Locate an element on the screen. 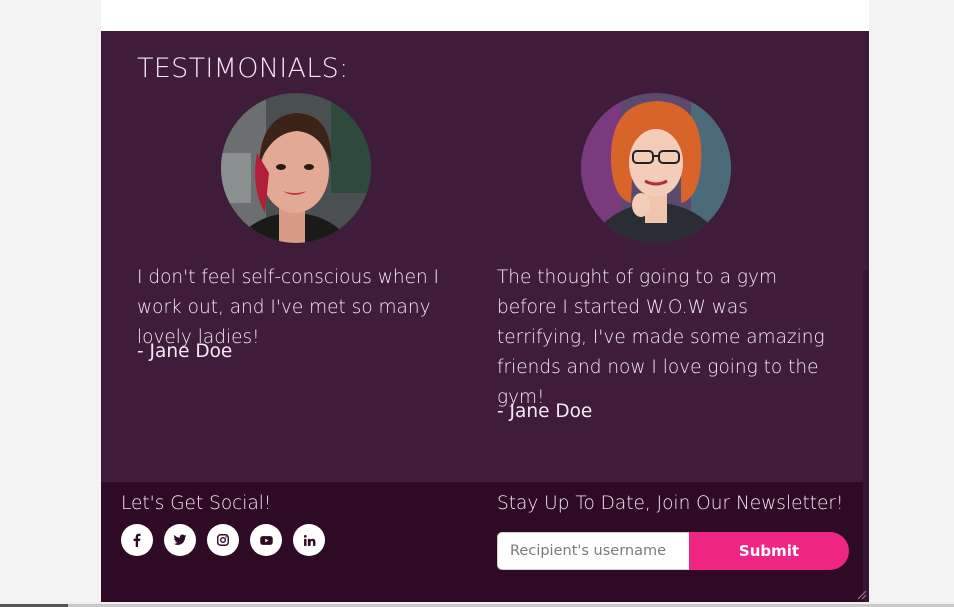  top-white-area is located at coordinates (485, 15).